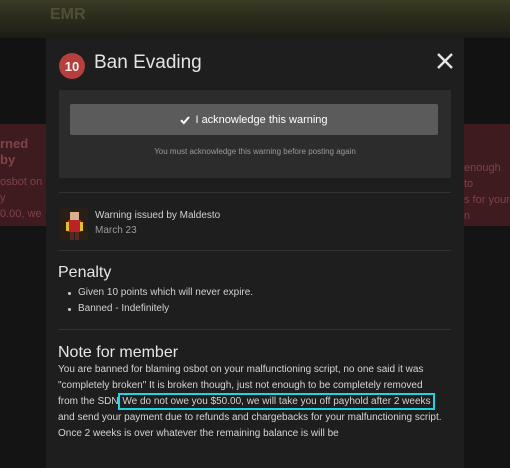 Image resolution: width=510 pixels, height=468 pixels. Describe the element at coordinates (160, 293) in the screenshot. I see `penalty-item: Given 10 points which will never expire.` at that location.